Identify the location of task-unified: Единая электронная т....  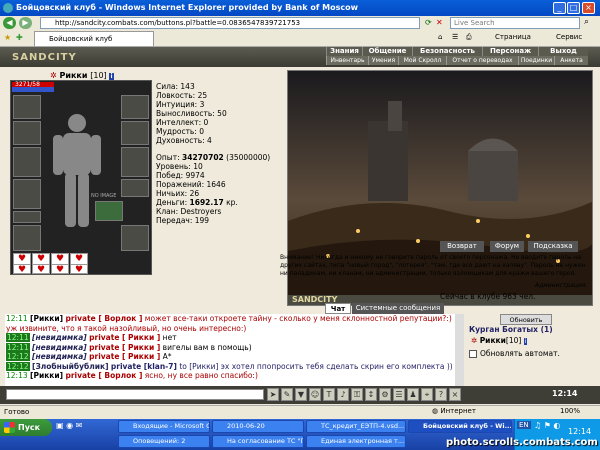
(356, 441).